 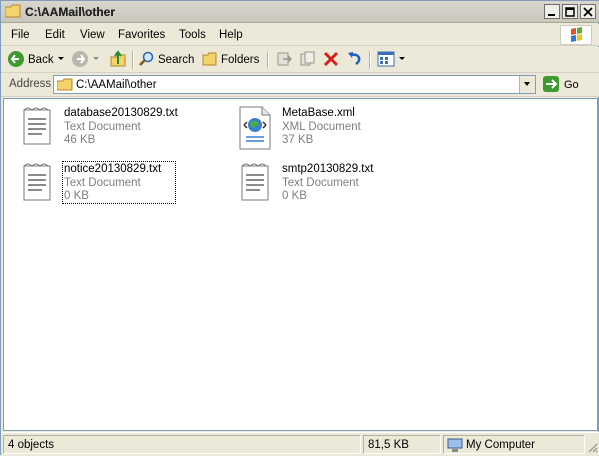 What do you see at coordinates (388, 445) in the screenshot?
I see `total-size-text: 81,5 KB` at bounding box center [388, 445].